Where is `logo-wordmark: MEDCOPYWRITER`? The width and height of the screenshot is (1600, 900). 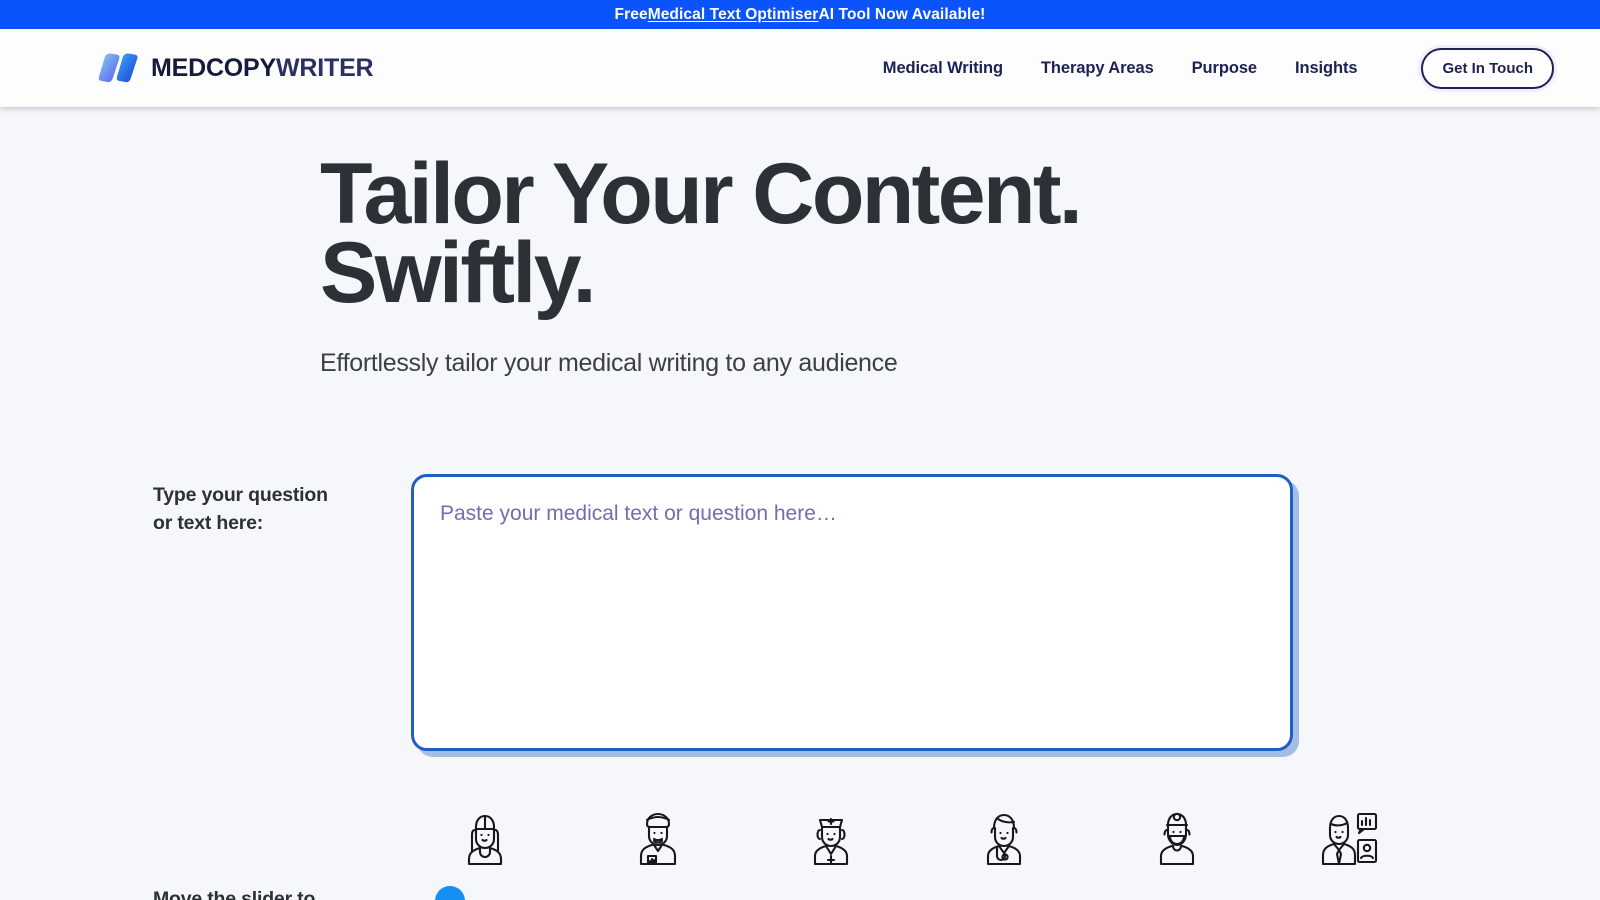
logo-wordmark: MEDCOPYWRITER is located at coordinates (262, 67).